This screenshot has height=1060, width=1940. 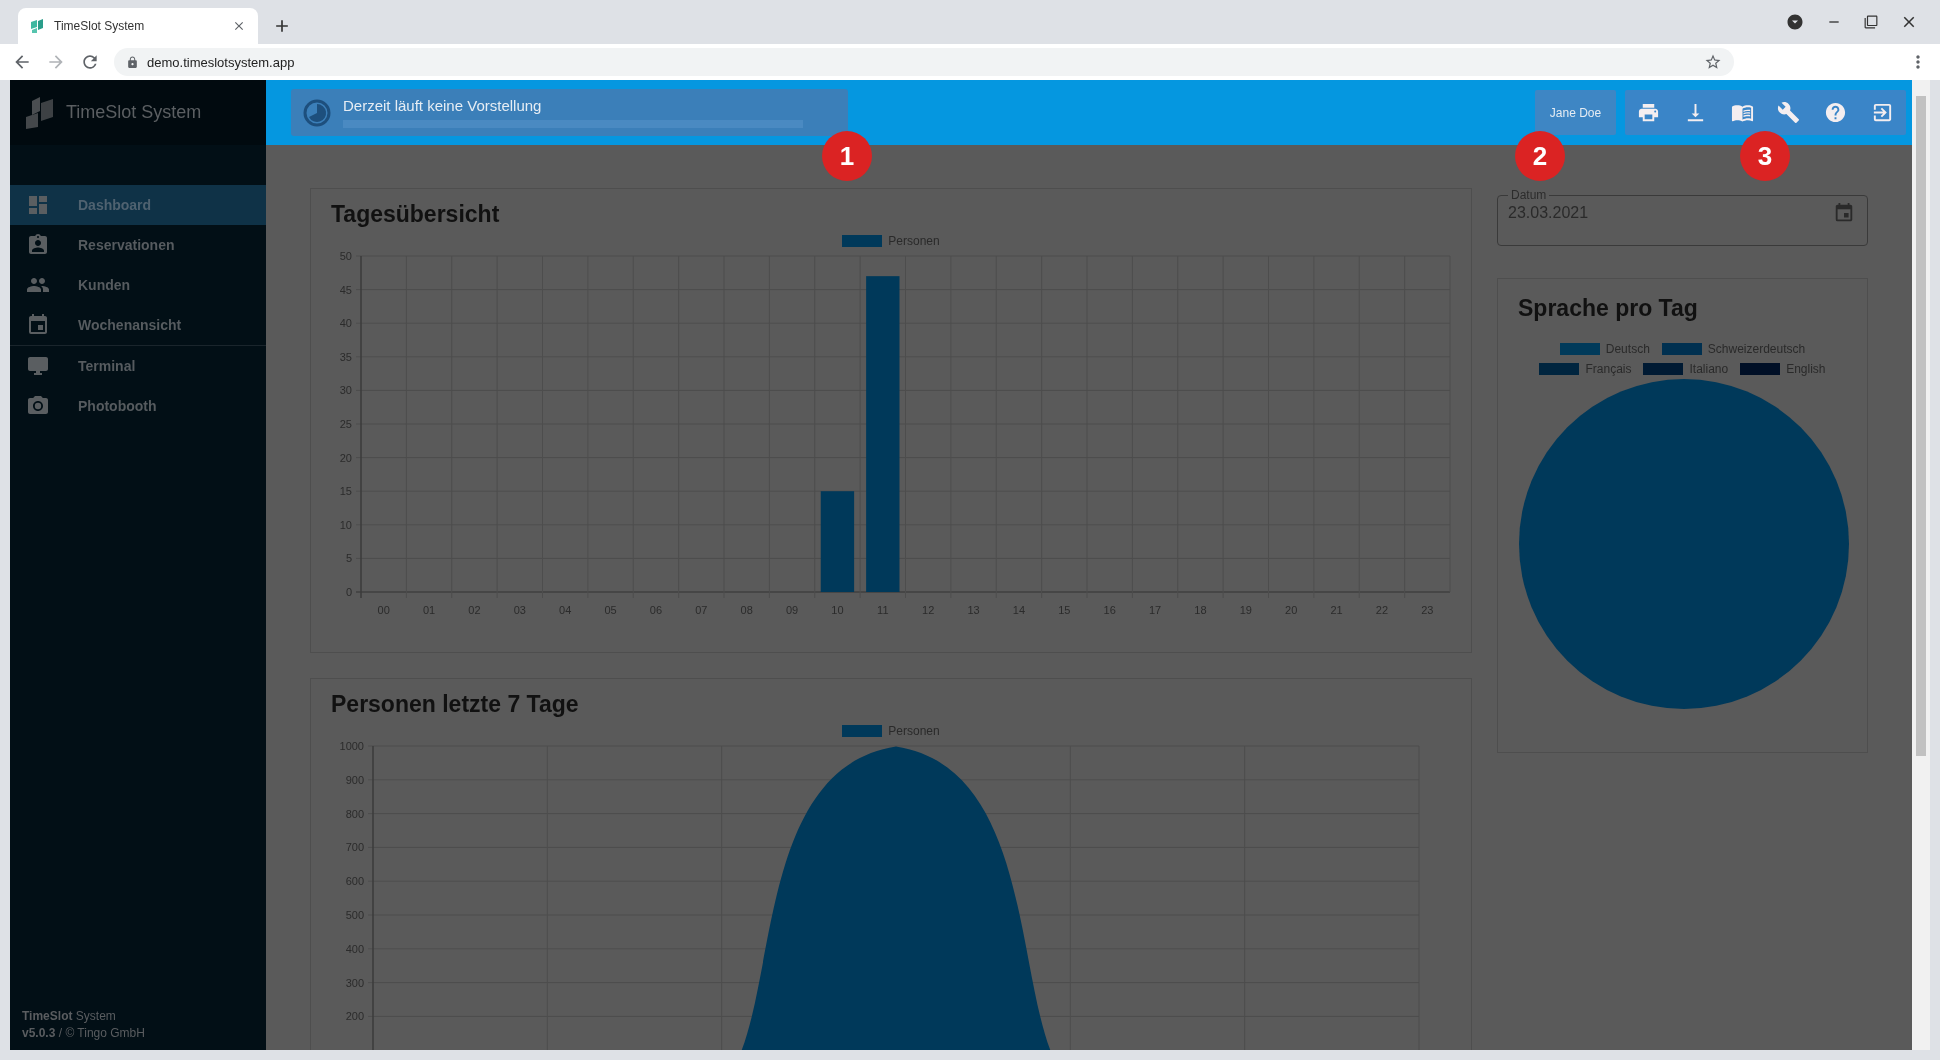 What do you see at coordinates (221, 62) in the screenshot?
I see `url-text: demo.timeslotsystem.app` at bounding box center [221, 62].